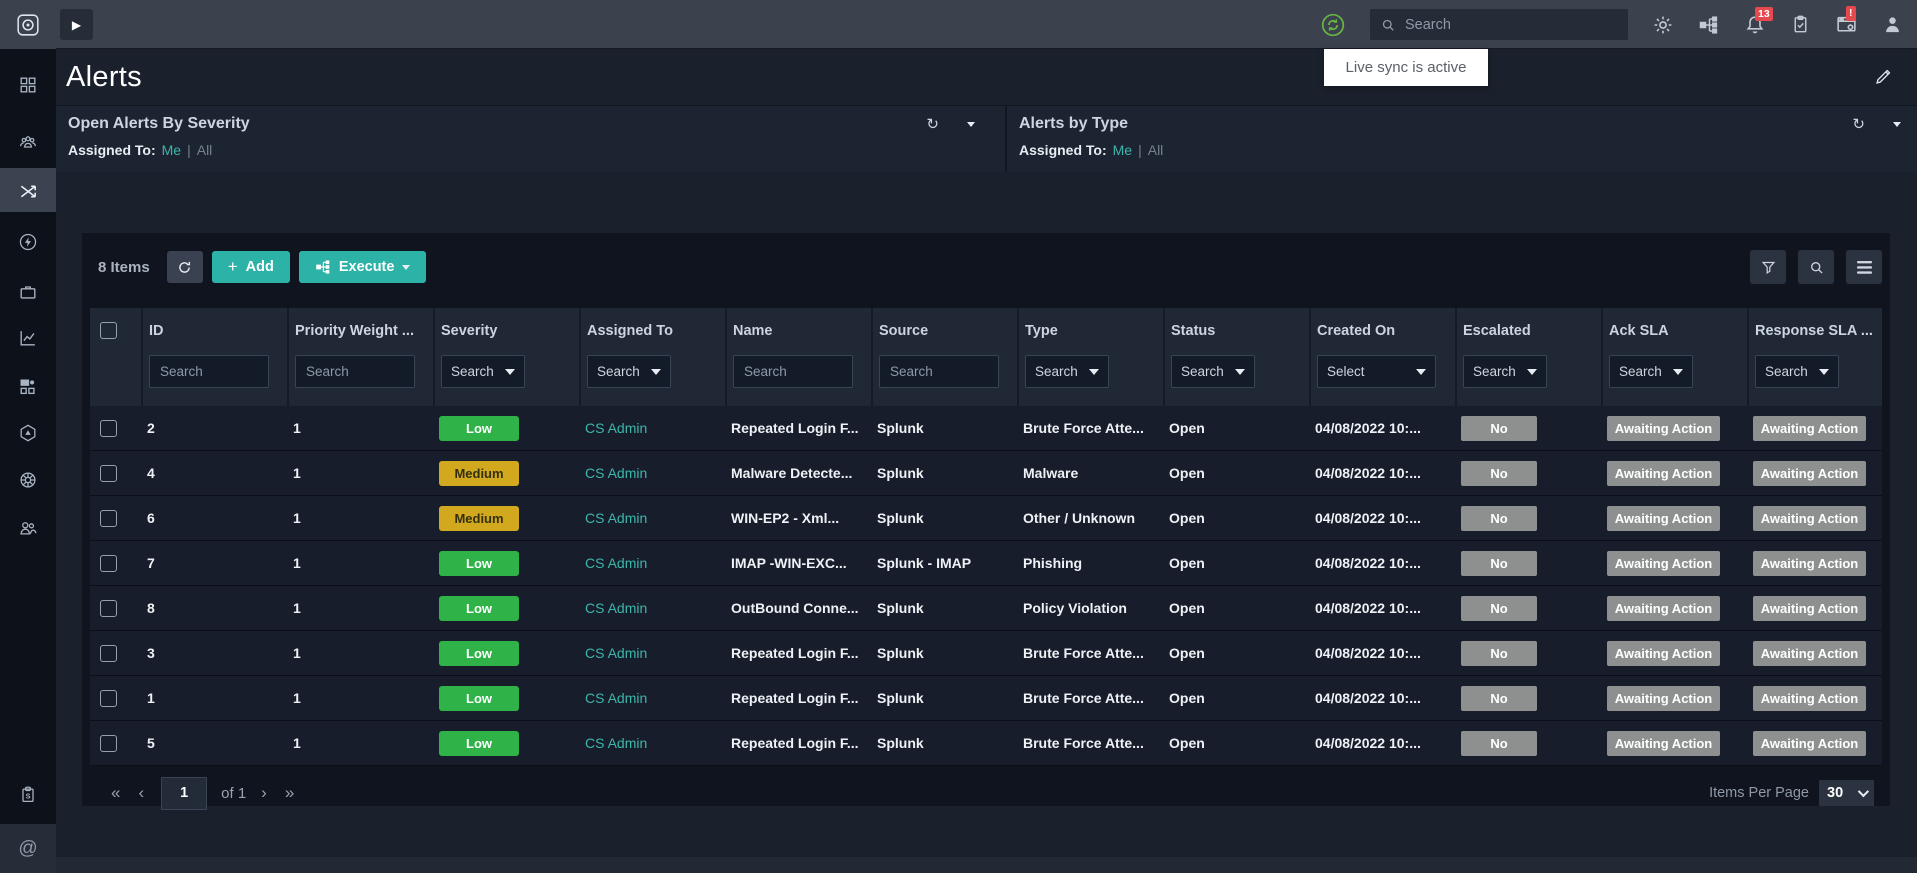 Image resolution: width=1917 pixels, height=873 pixels. I want to click on sidebar-item-tasks: S, so click(28, 795).